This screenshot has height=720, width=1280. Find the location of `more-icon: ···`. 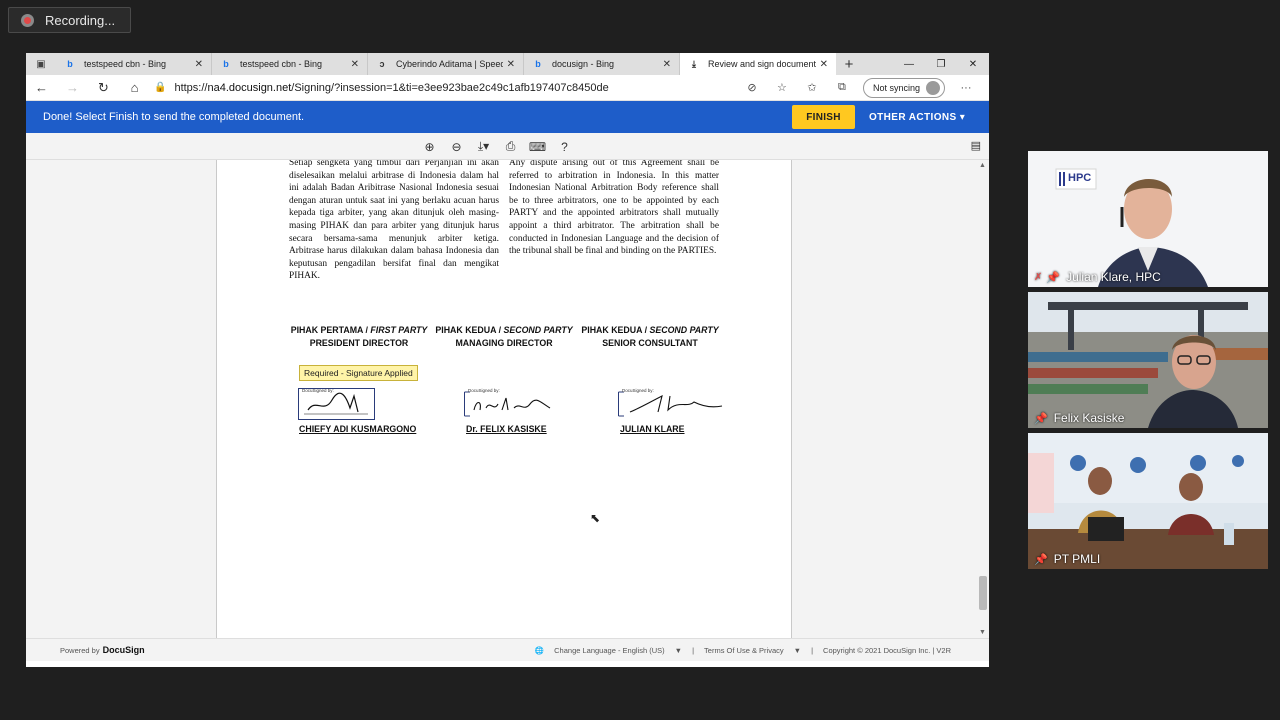

more-icon: ··· is located at coordinates (966, 88).